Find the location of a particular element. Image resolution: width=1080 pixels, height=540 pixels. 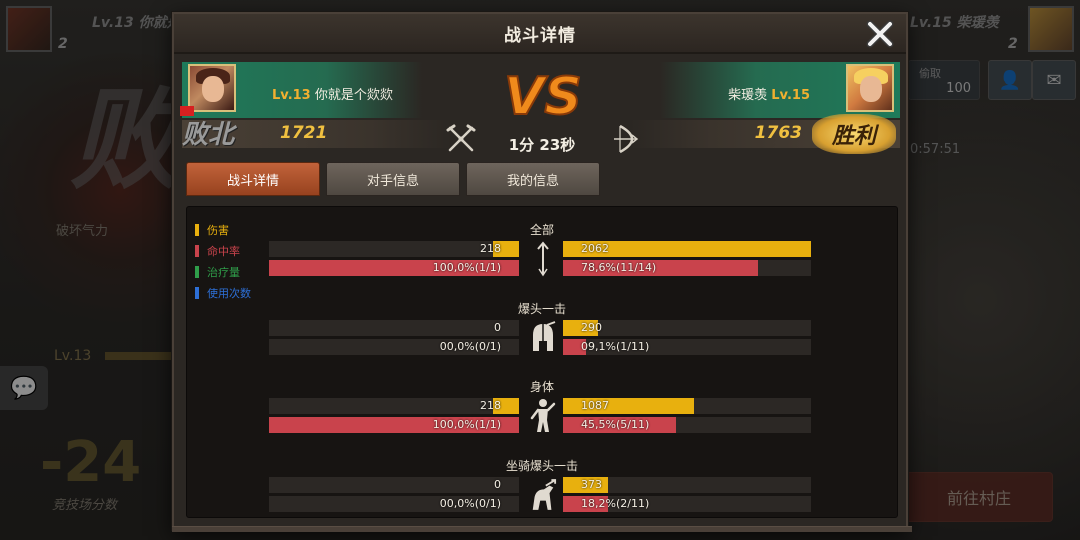

legend-swatch-heal is located at coordinates (197, 271).